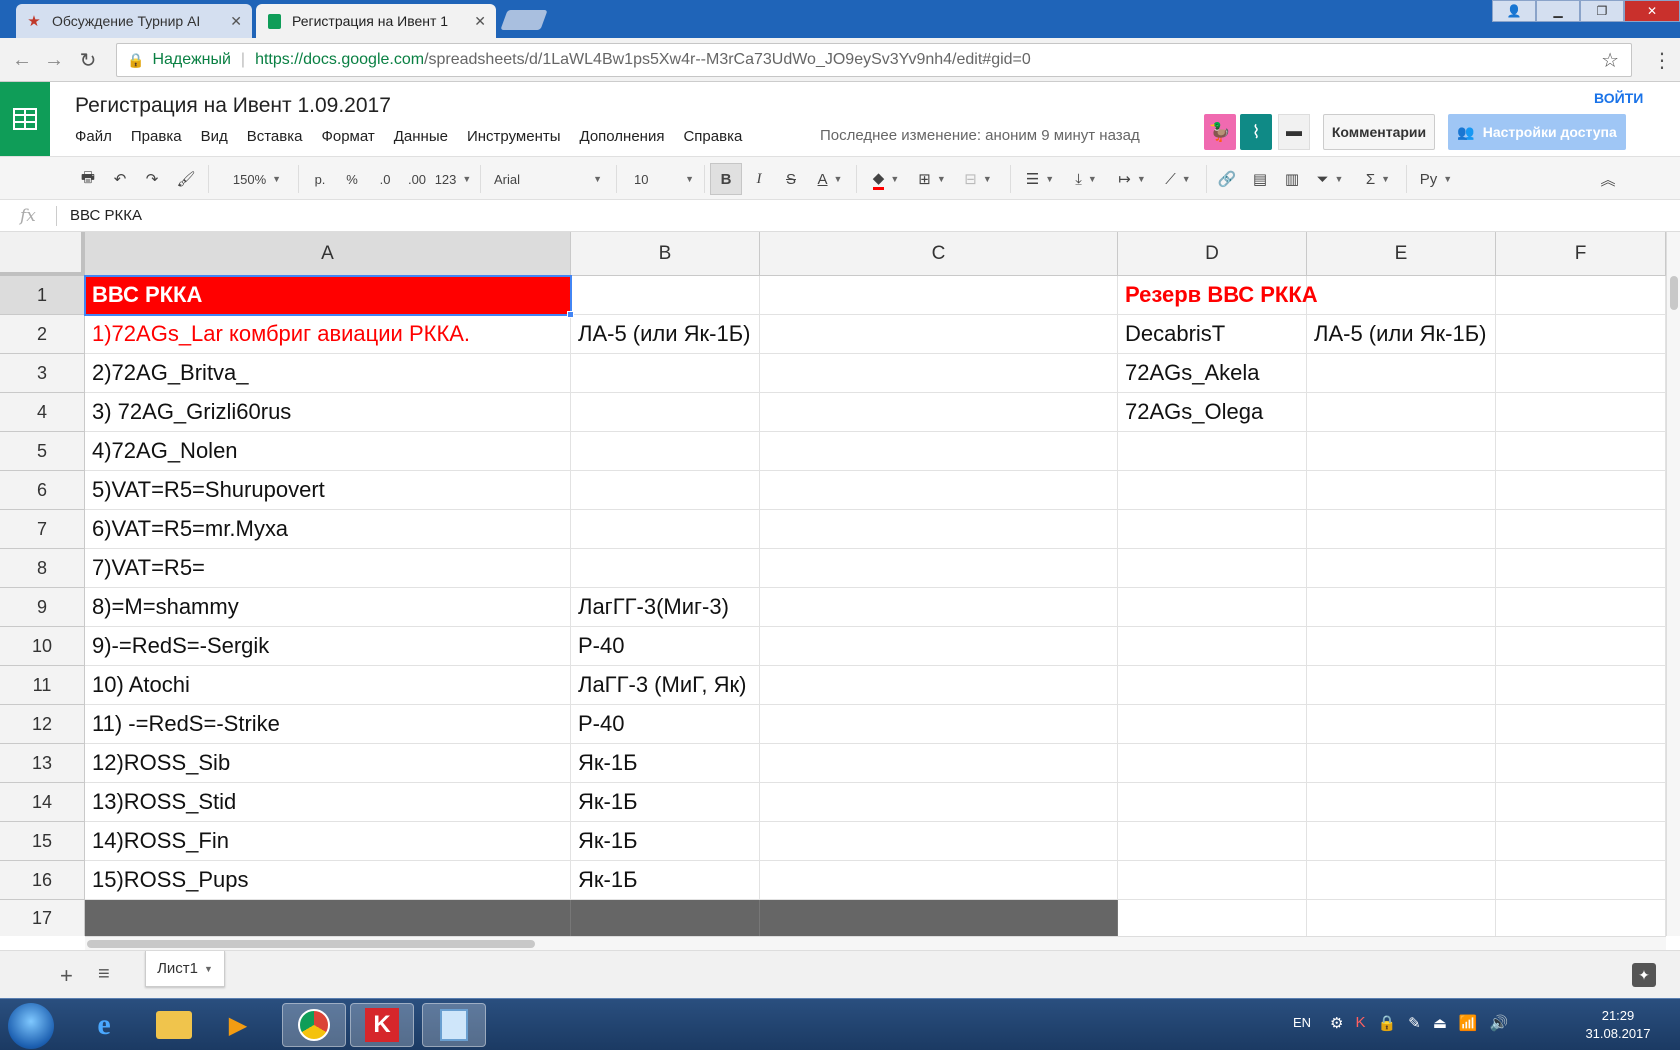 The height and width of the screenshot is (1050, 1680). I want to click on cell-a5: 4)72AG_Nolen, so click(328, 451).